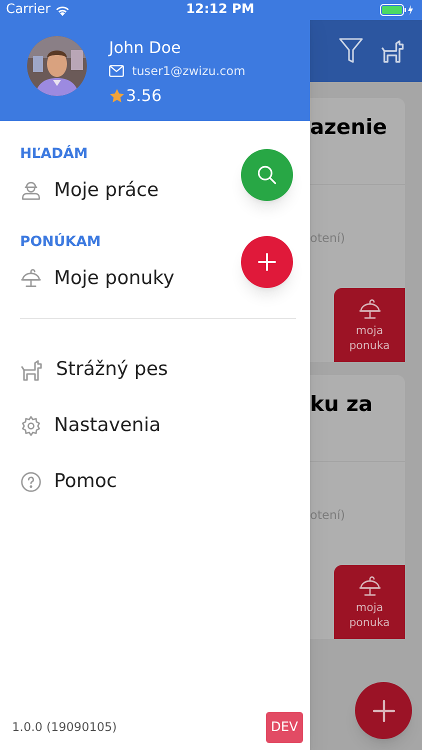 This screenshot has height=750, width=422. I want to click on menu-item: Moje práce, so click(89, 190).